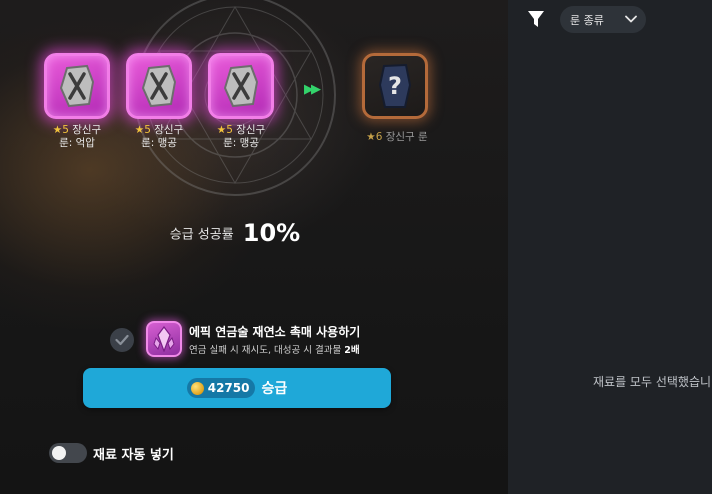 This screenshot has width=712, height=494. I want to click on price-pill: 42750, so click(221, 388).